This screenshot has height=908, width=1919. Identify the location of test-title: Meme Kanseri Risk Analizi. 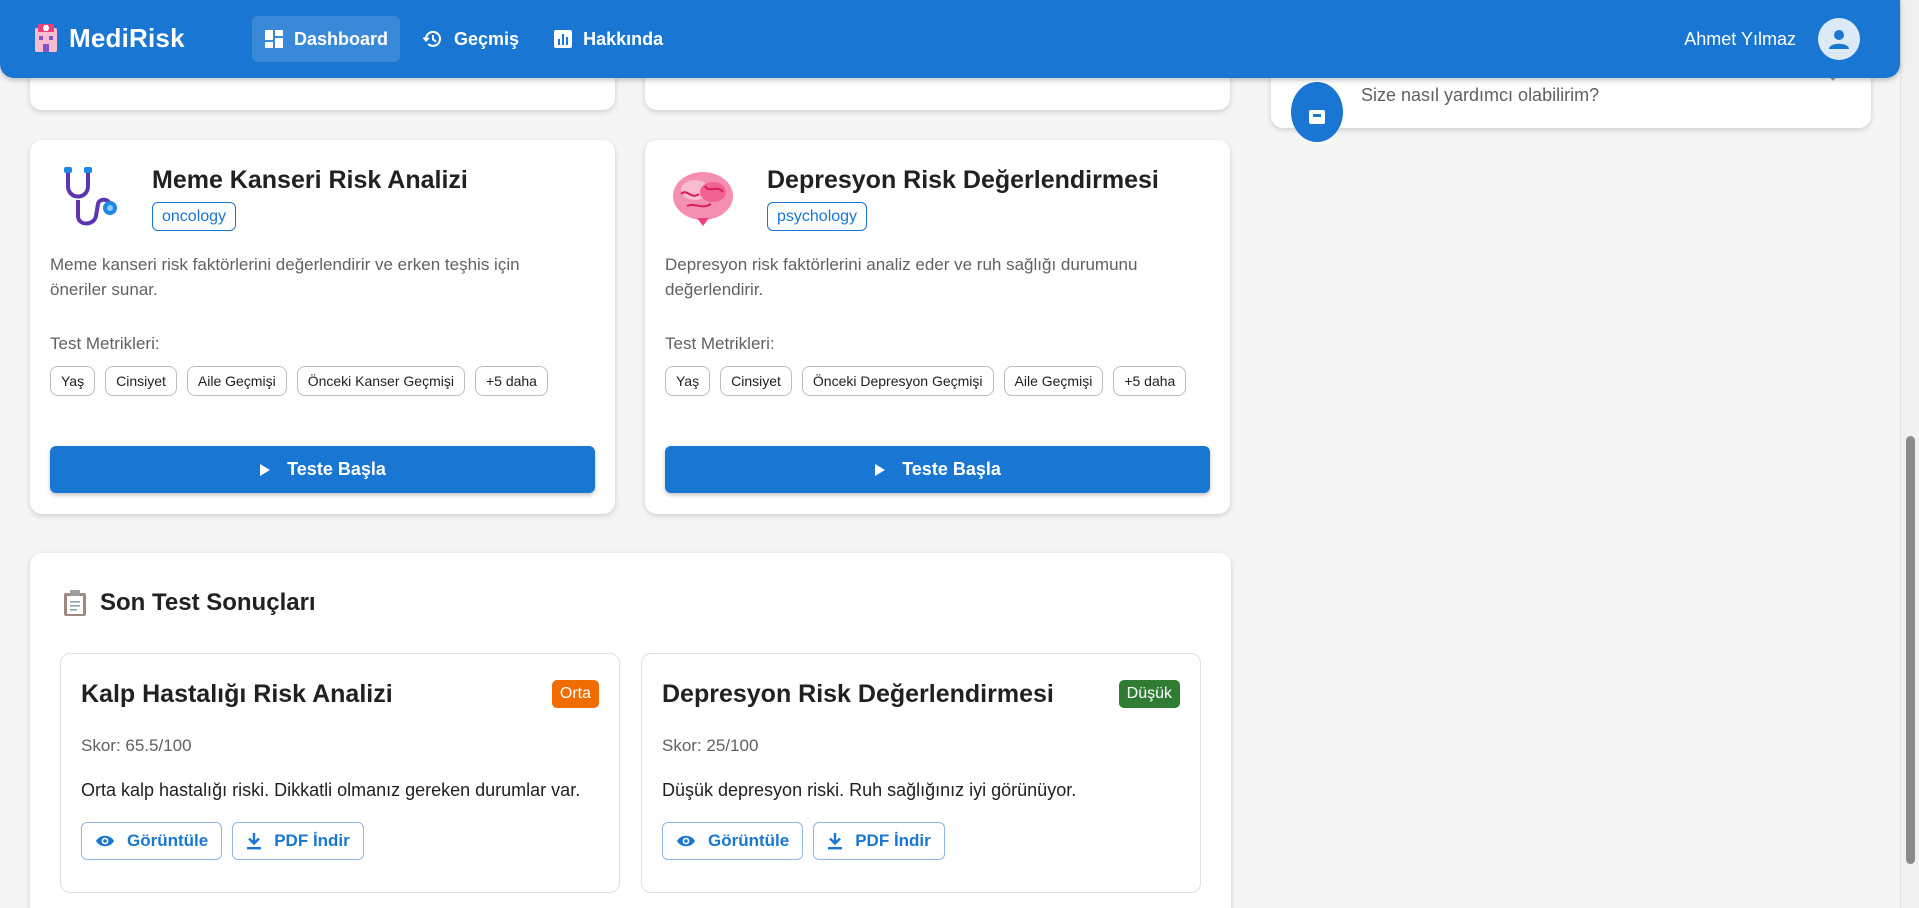
(310, 180).